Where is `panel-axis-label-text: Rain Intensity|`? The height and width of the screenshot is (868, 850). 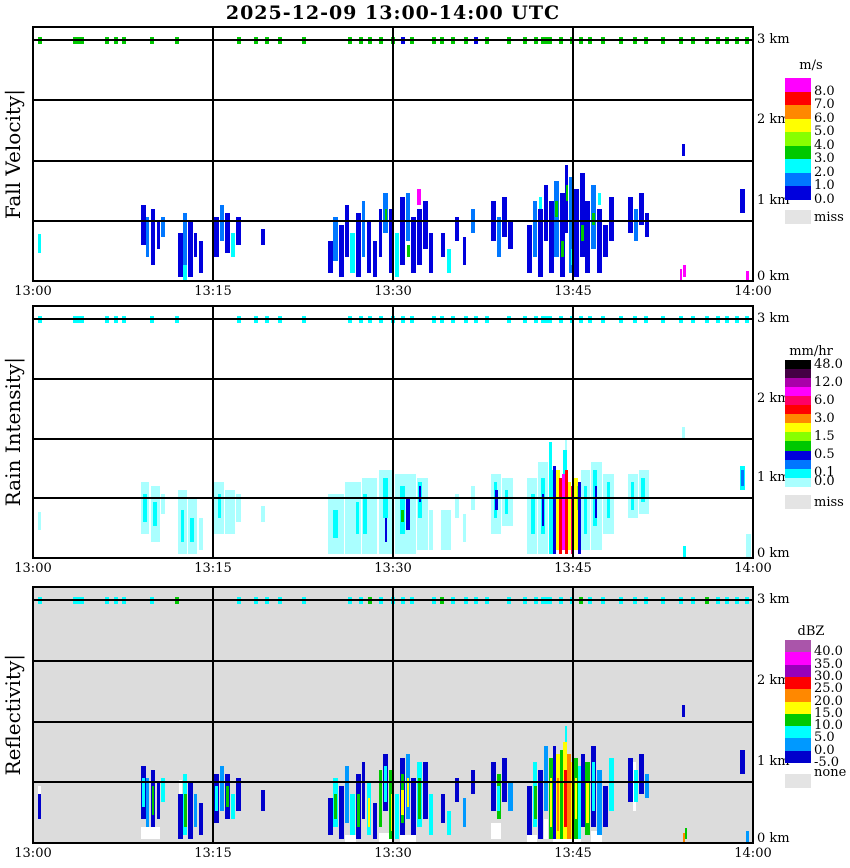
panel-axis-label-text: Rain Intensity| is located at coordinates (13, 432).